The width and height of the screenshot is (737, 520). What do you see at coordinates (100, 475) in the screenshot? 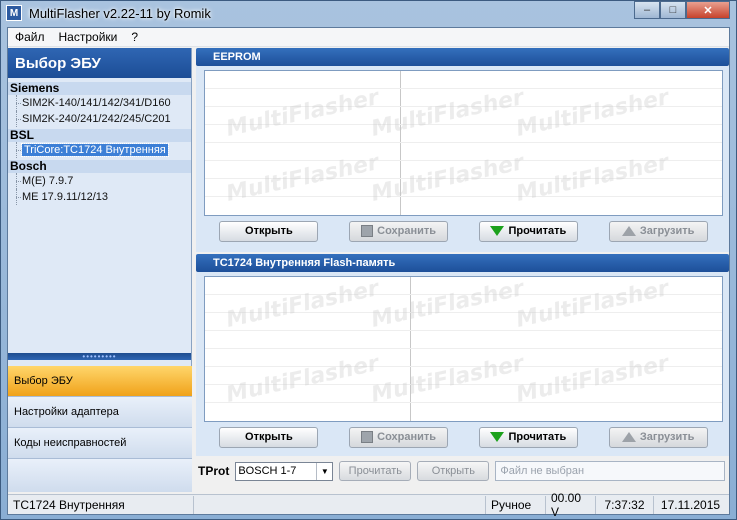
I see `nav-empty-slot` at bounding box center [100, 475].